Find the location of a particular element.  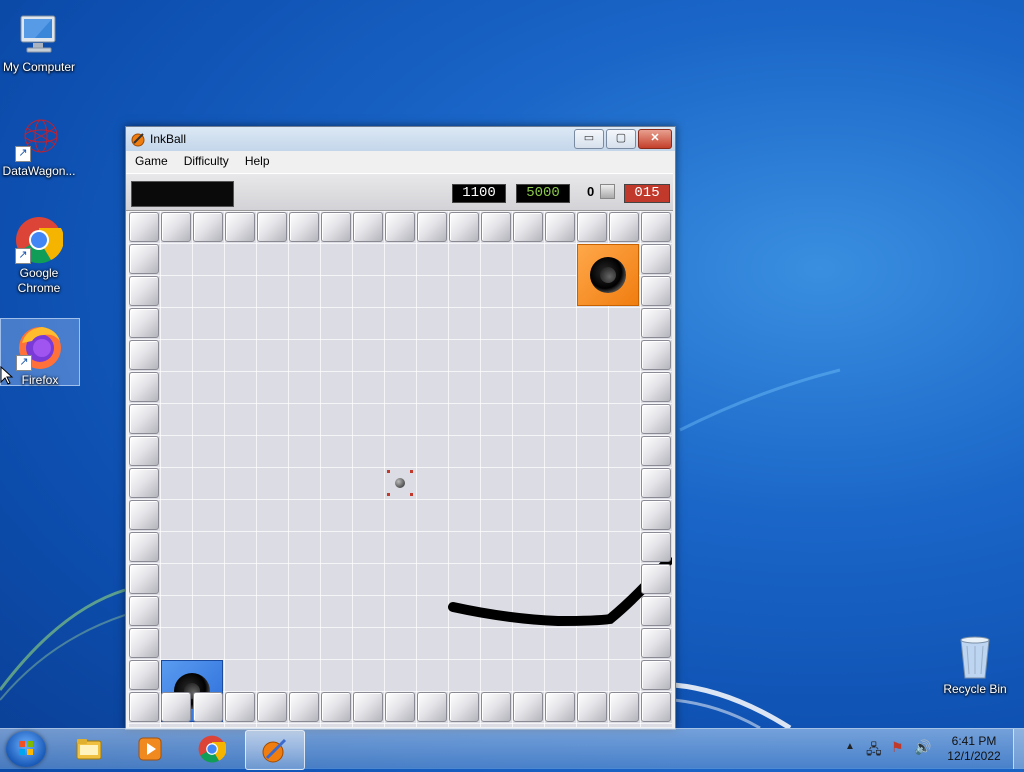

menu-help: Help is located at coordinates (256, 159).